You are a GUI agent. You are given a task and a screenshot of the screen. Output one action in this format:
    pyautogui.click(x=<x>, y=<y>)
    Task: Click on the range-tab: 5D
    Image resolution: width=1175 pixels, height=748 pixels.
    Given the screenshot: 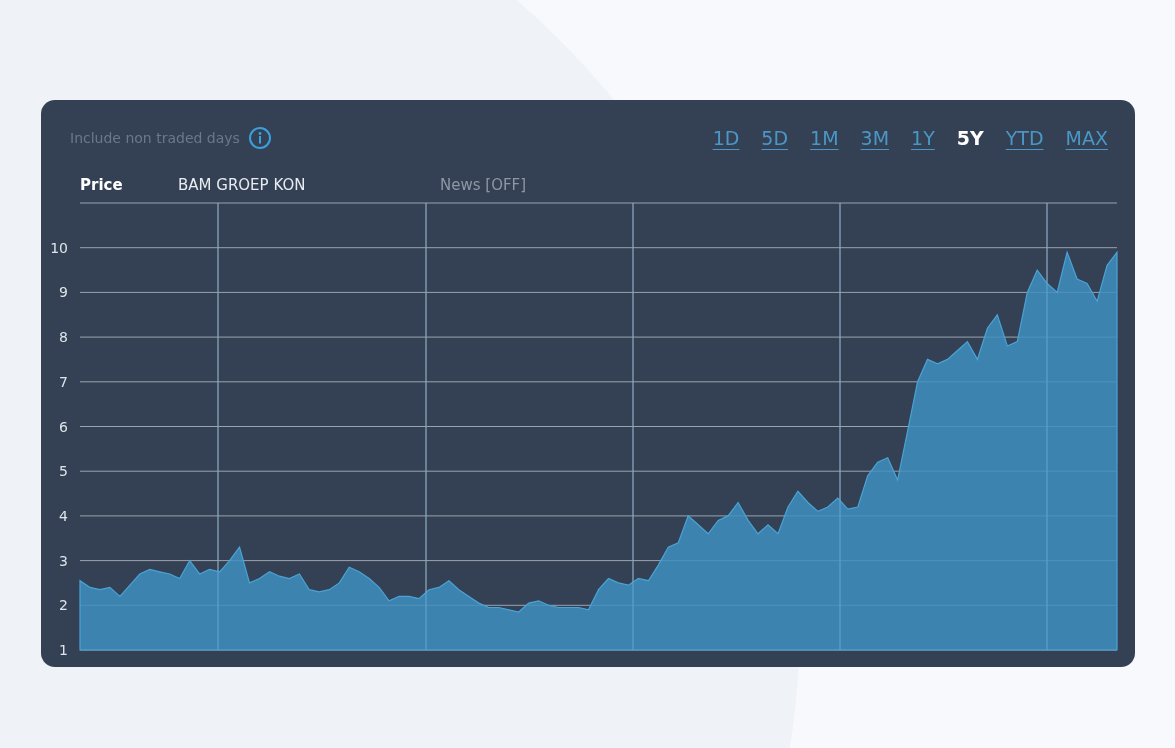 What is the action you would take?
    pyautogui.click(x=775, y=138)
    